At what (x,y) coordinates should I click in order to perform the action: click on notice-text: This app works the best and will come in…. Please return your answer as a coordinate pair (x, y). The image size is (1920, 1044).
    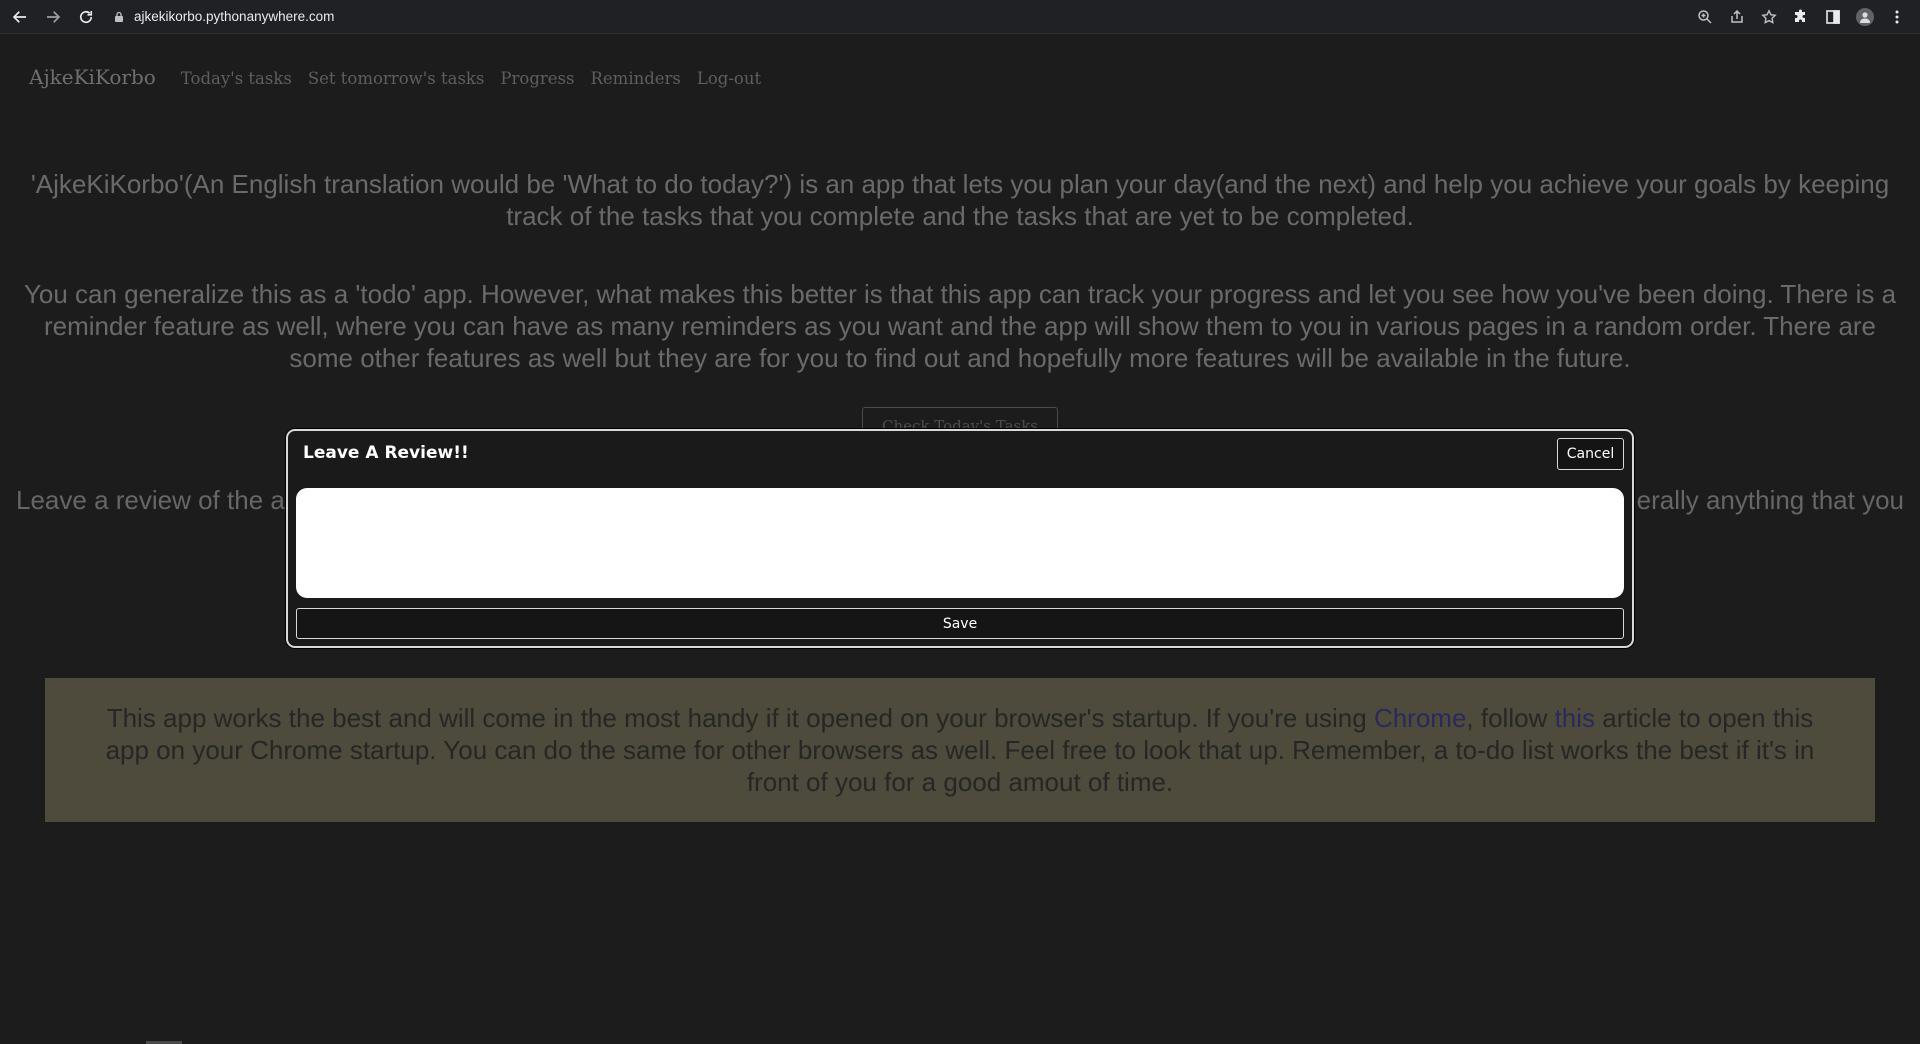
    Looking at the image, I should click on (960, 750).